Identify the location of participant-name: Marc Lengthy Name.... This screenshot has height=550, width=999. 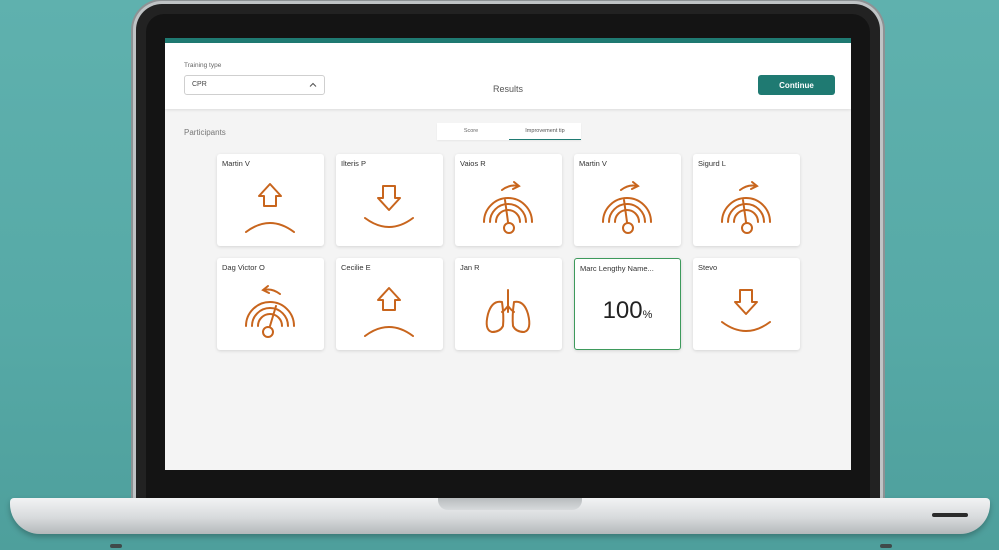
(617, 268).